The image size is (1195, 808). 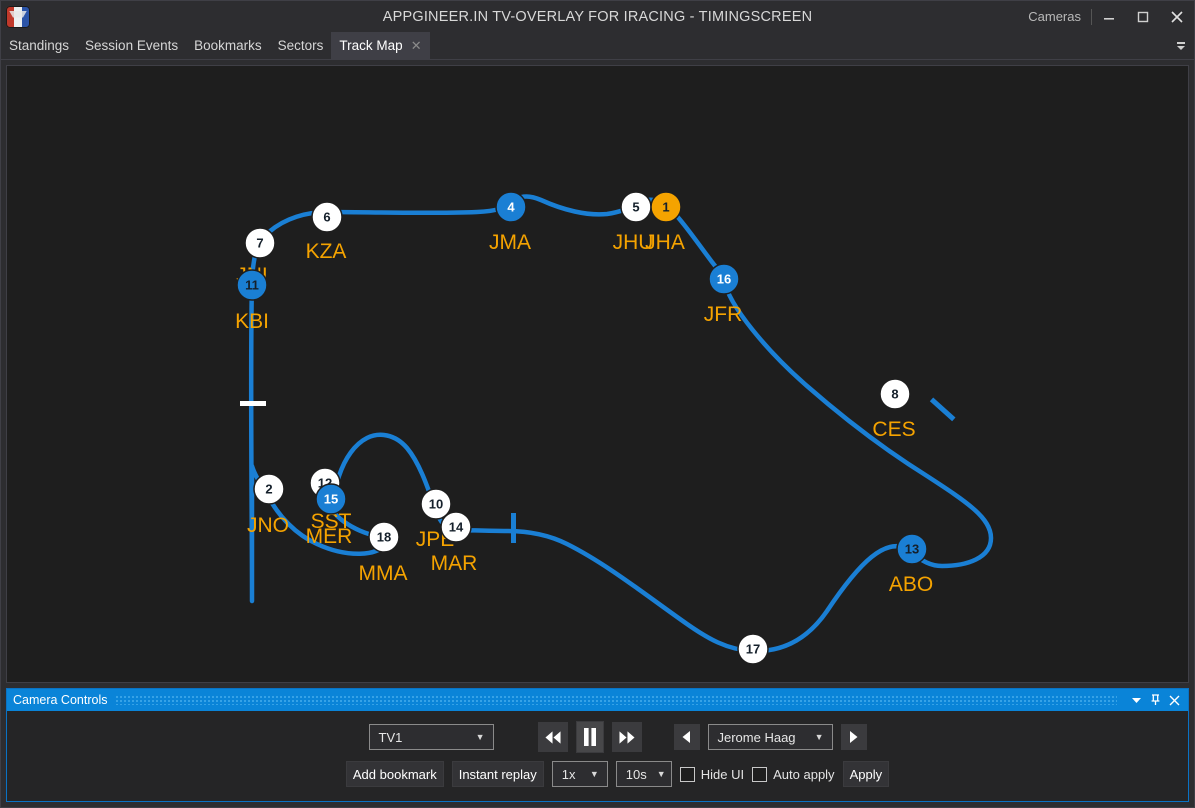 I want to click on rewind-icon, so click(x=552, y=737).